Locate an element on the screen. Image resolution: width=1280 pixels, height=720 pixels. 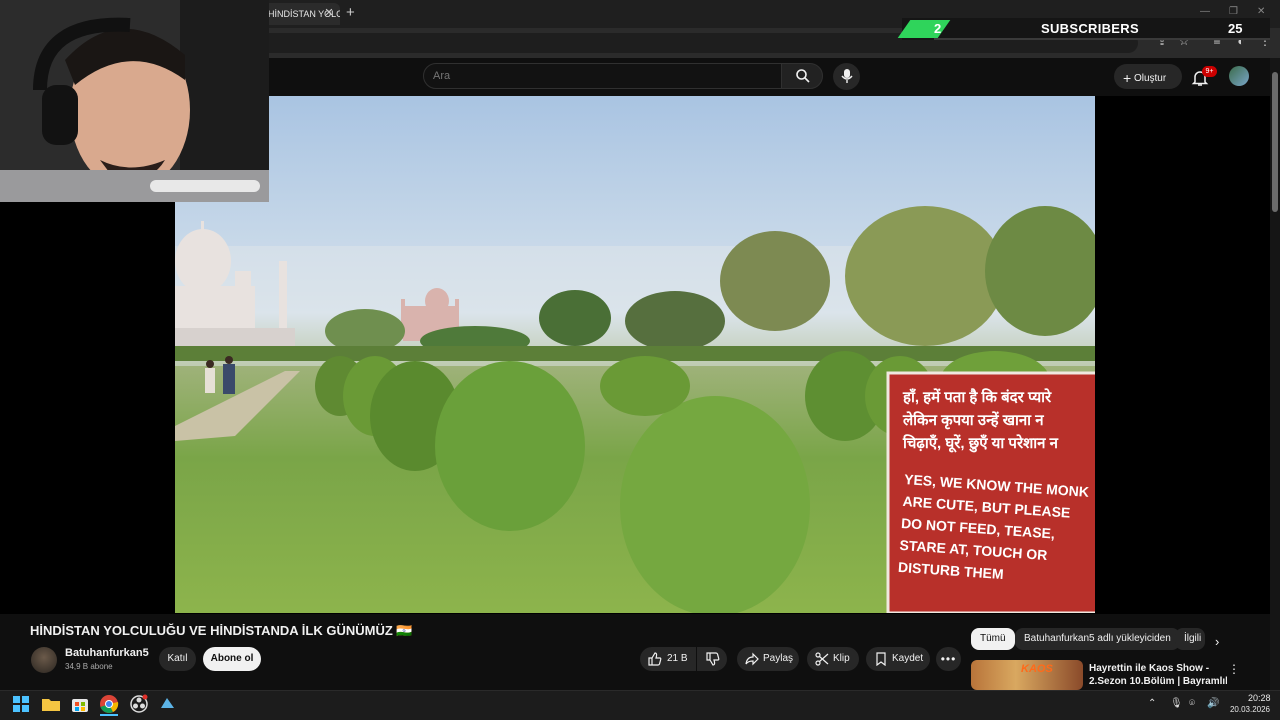
share-label: Paylaş is located at coordinates (778, 658).